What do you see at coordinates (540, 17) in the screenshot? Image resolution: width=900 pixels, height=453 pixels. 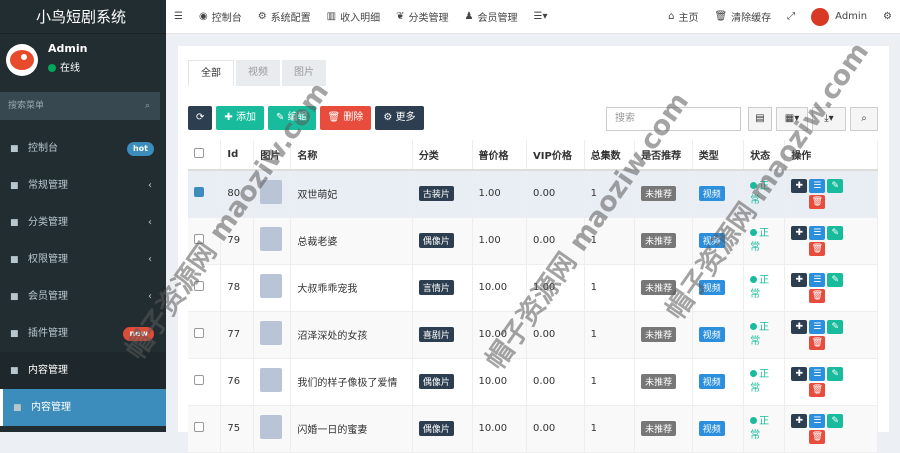 I see `nav-more-dropdown: ☰▾` at bounding box center [540, 17].